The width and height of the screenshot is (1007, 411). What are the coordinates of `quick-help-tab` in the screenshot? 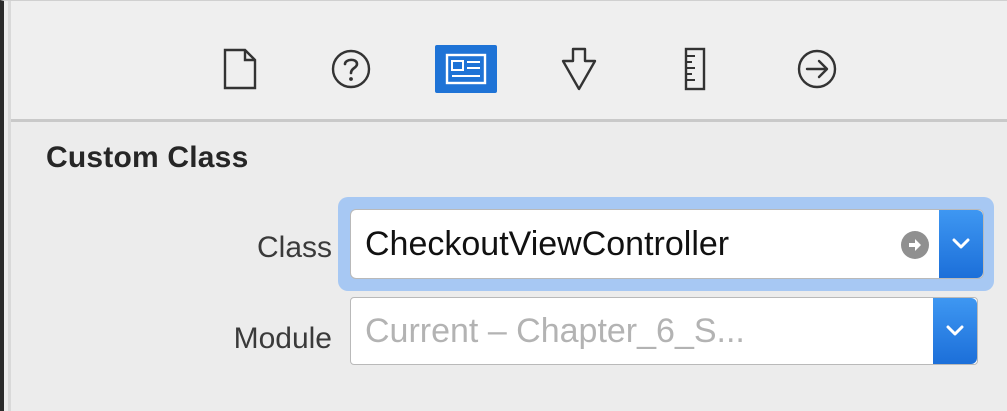 It's located at (351, 69).